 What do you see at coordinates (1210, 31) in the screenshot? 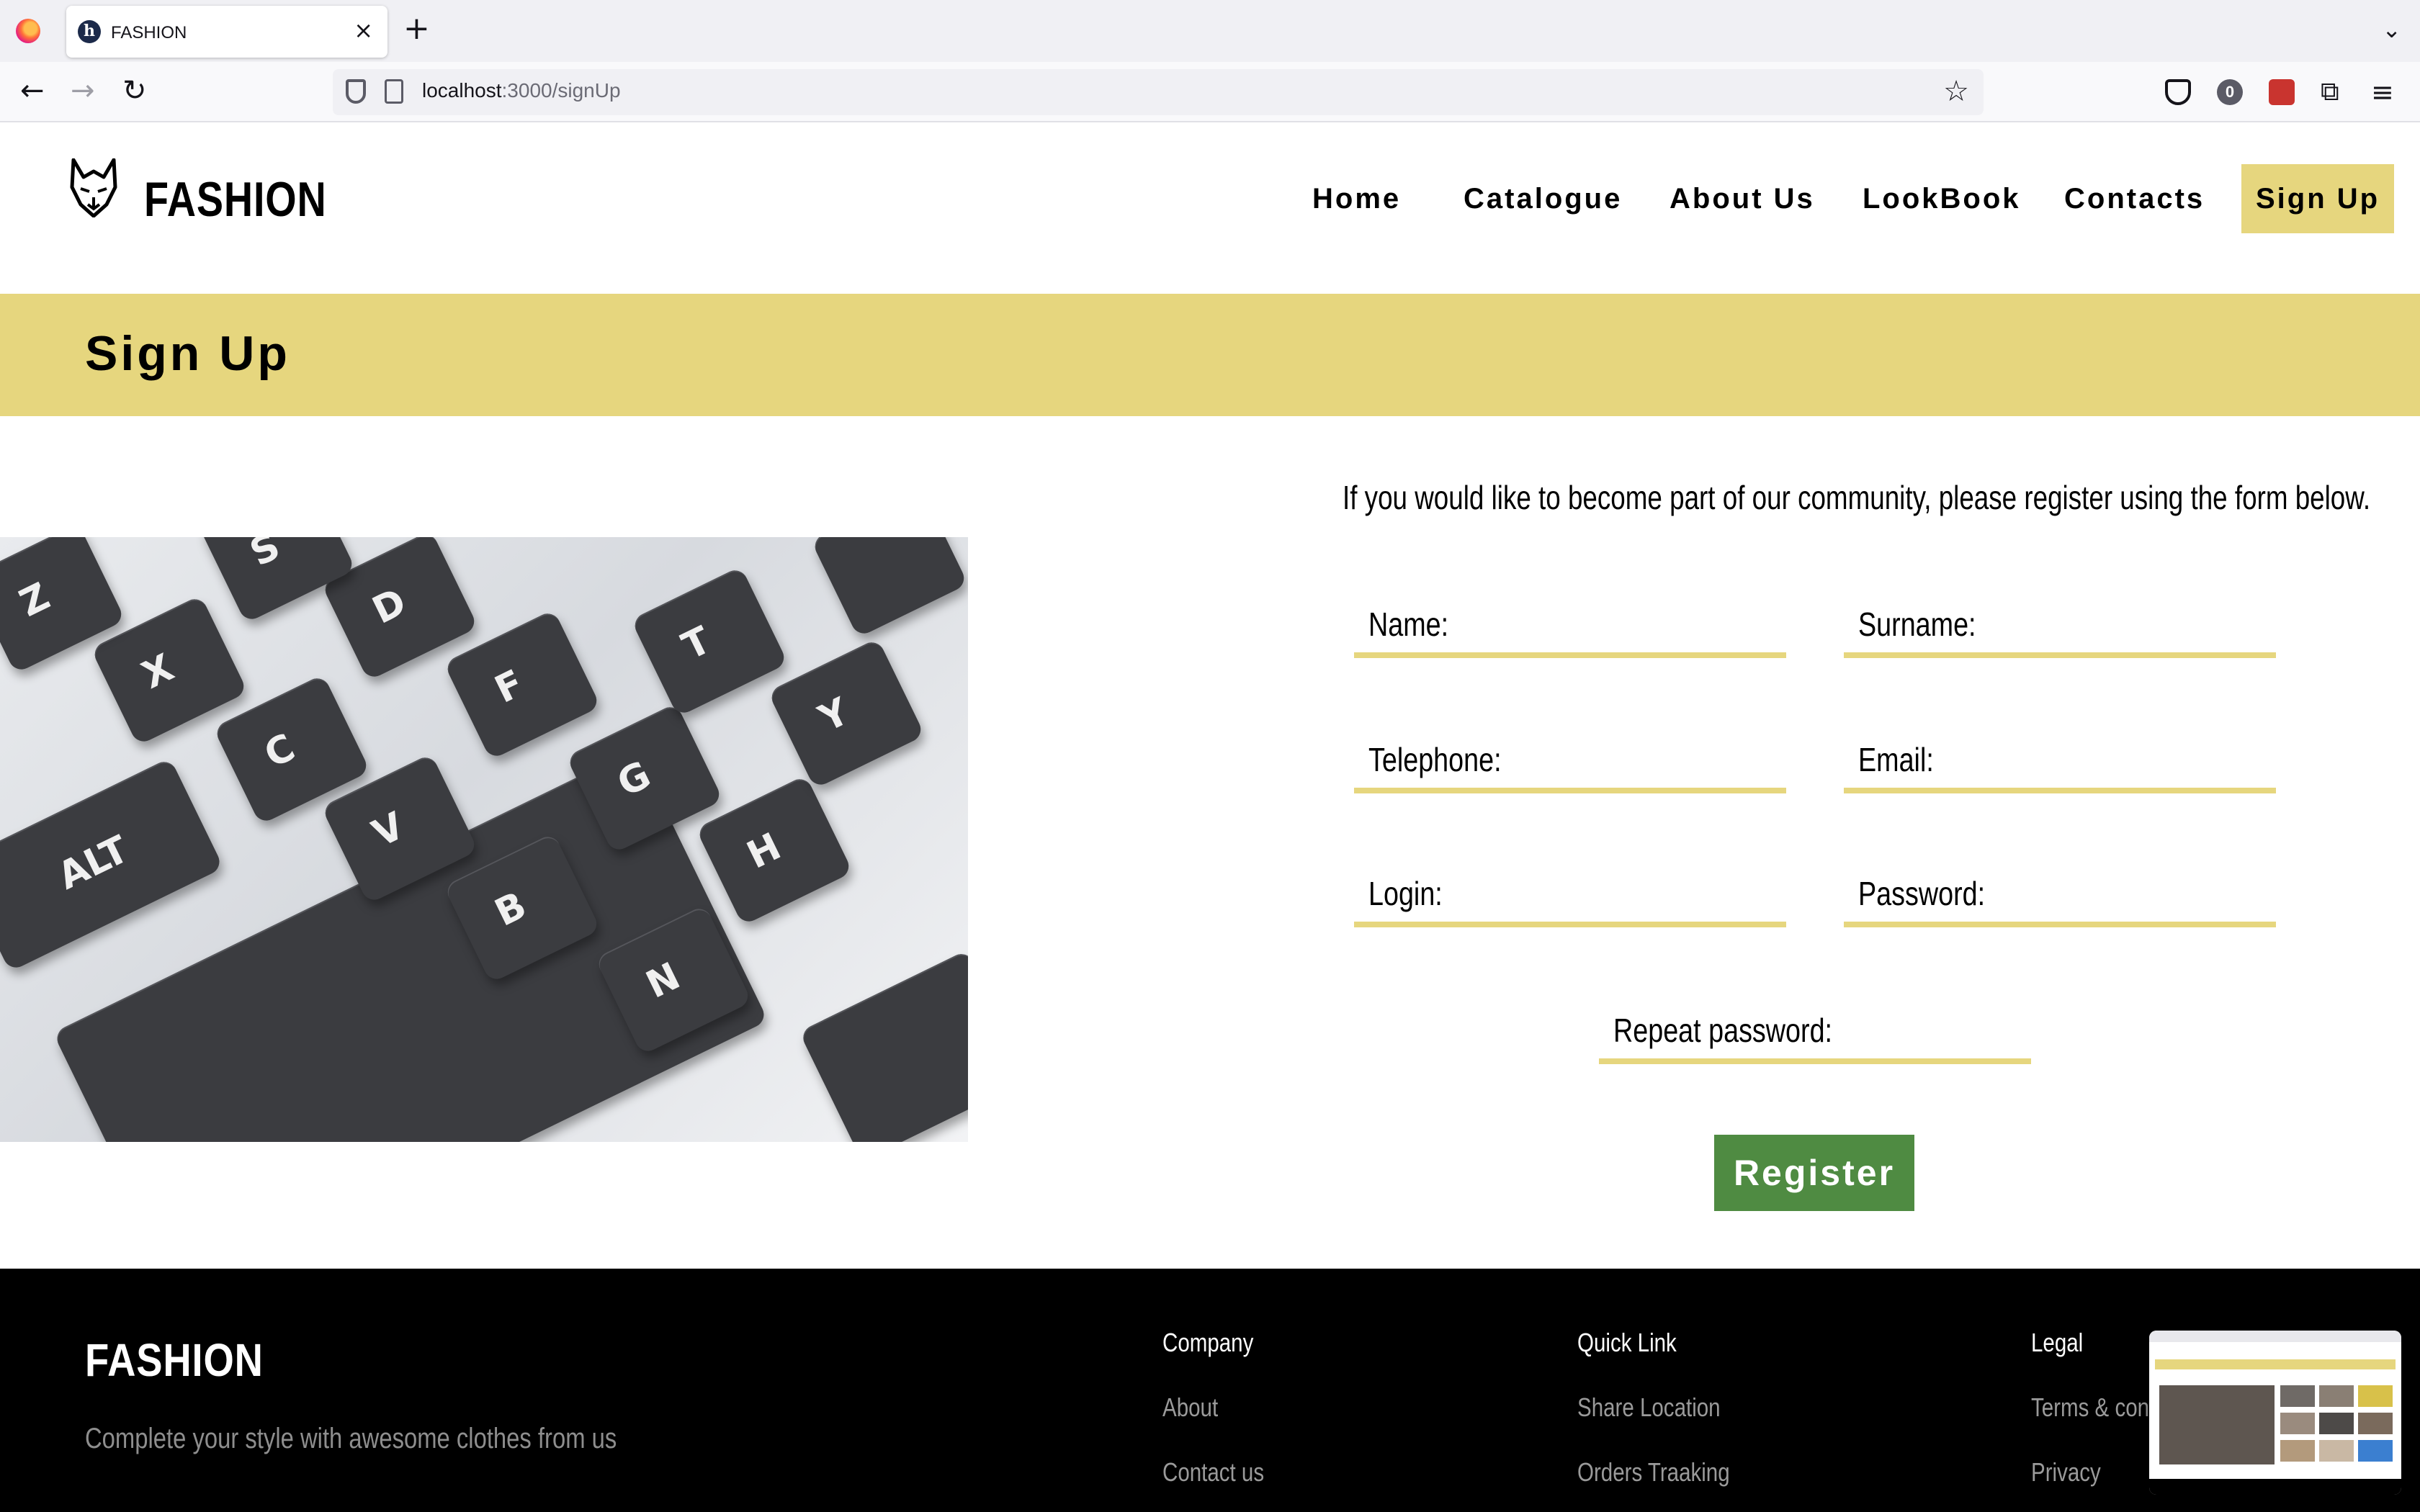
I see `browser-tab-bar: h FASHION × + ⌄` at bounding box center [1210, 31].